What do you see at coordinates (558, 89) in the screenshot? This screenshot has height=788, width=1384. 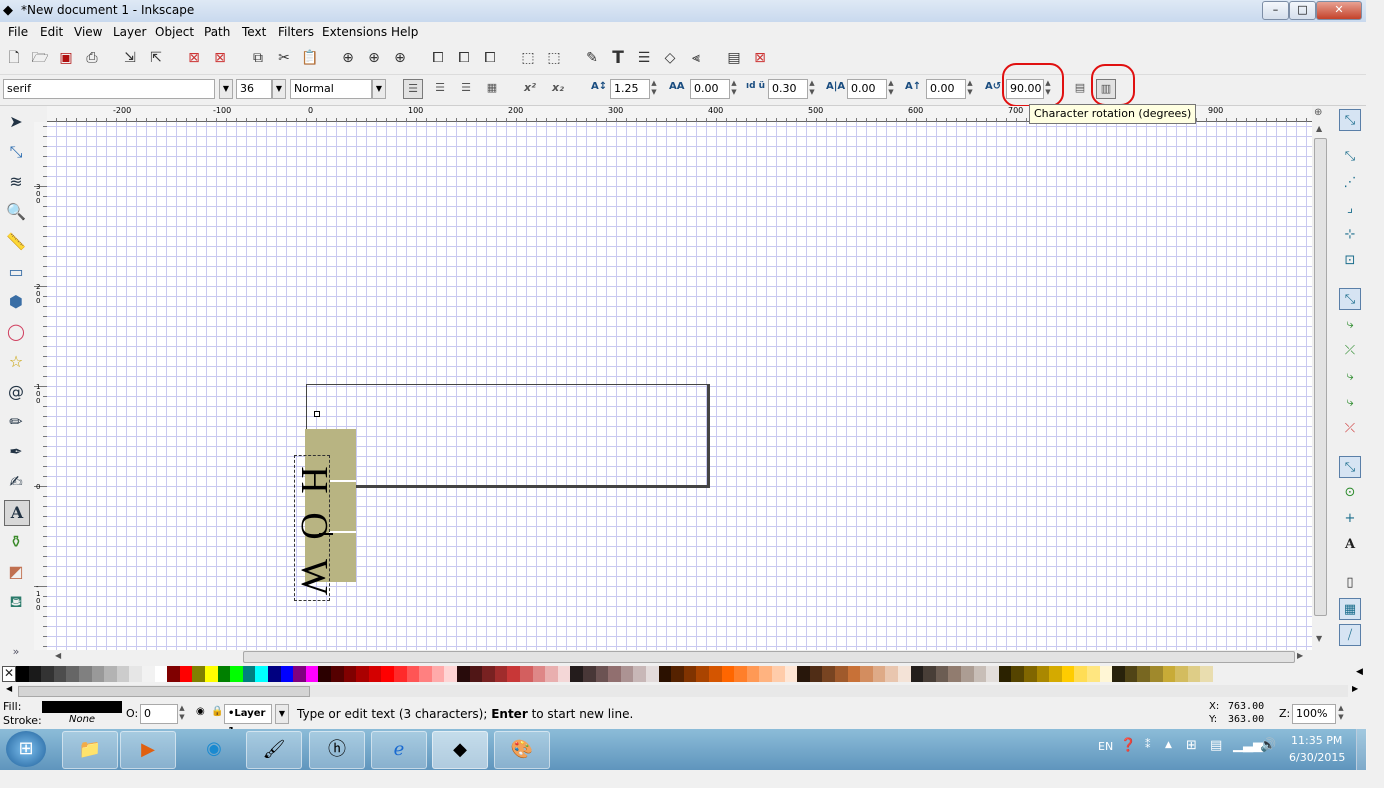 I see `subscript-button: x₂` at bounding box center [558, 89].